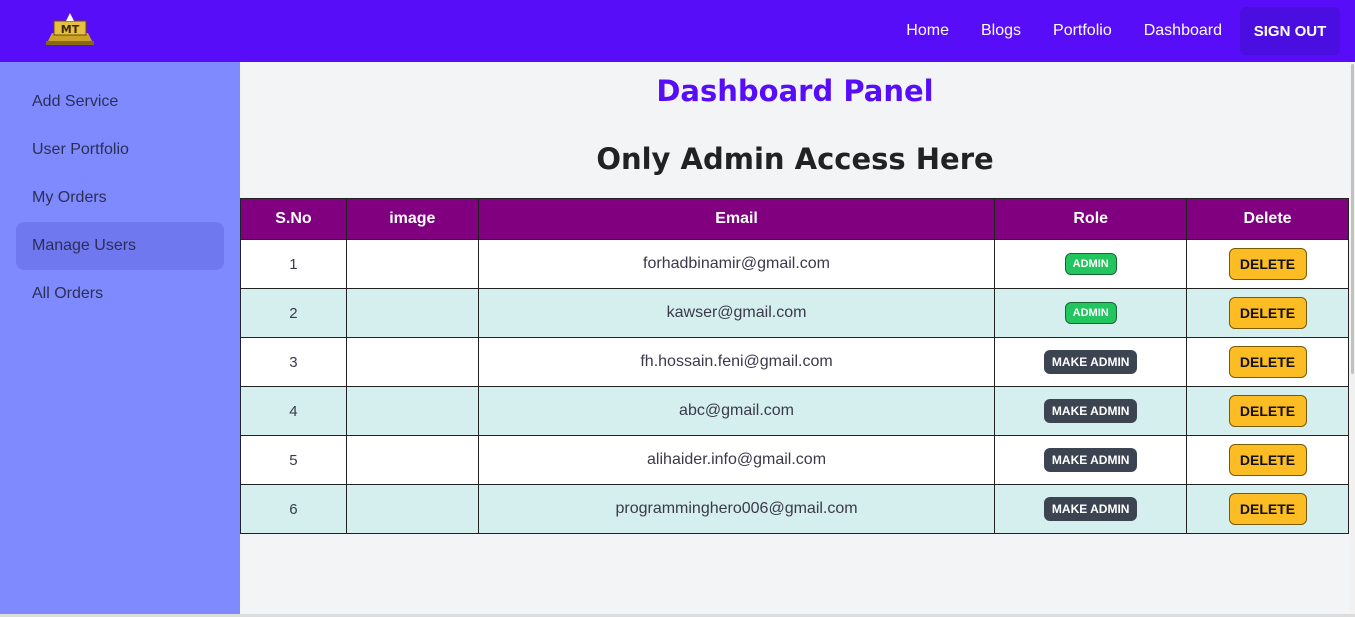 This screenshot has width=1355, height=617. I want to click on row-email: abc@gmail.com, so click(736, 411).